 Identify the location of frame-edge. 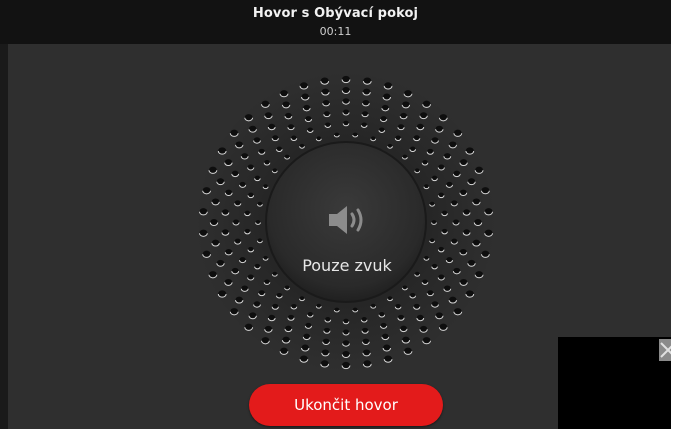
(675, 214).